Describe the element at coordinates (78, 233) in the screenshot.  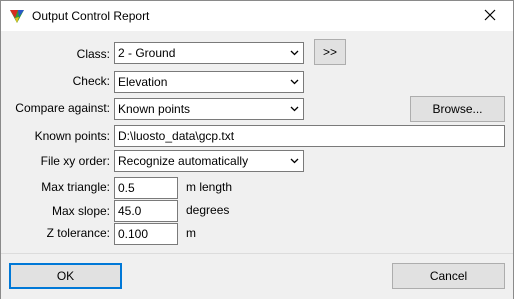
I see `z-tolerance-label: Z tolerance:` at that location.